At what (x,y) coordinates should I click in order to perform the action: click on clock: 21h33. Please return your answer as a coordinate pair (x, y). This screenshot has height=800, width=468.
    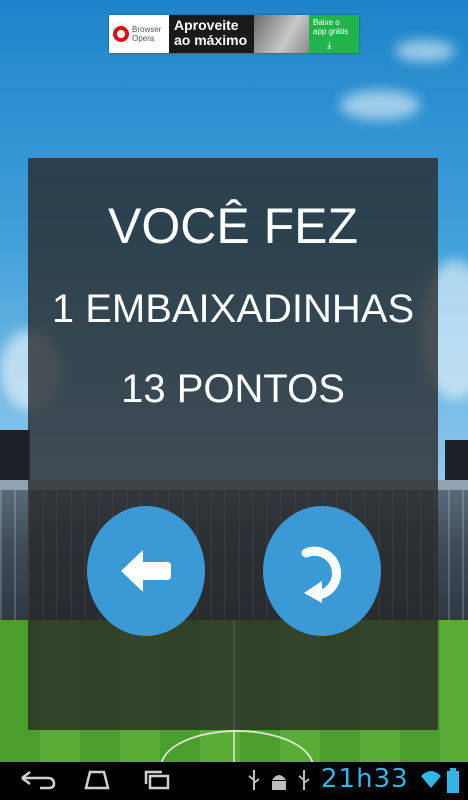
    Looking at the image, I should click on (365, 779).